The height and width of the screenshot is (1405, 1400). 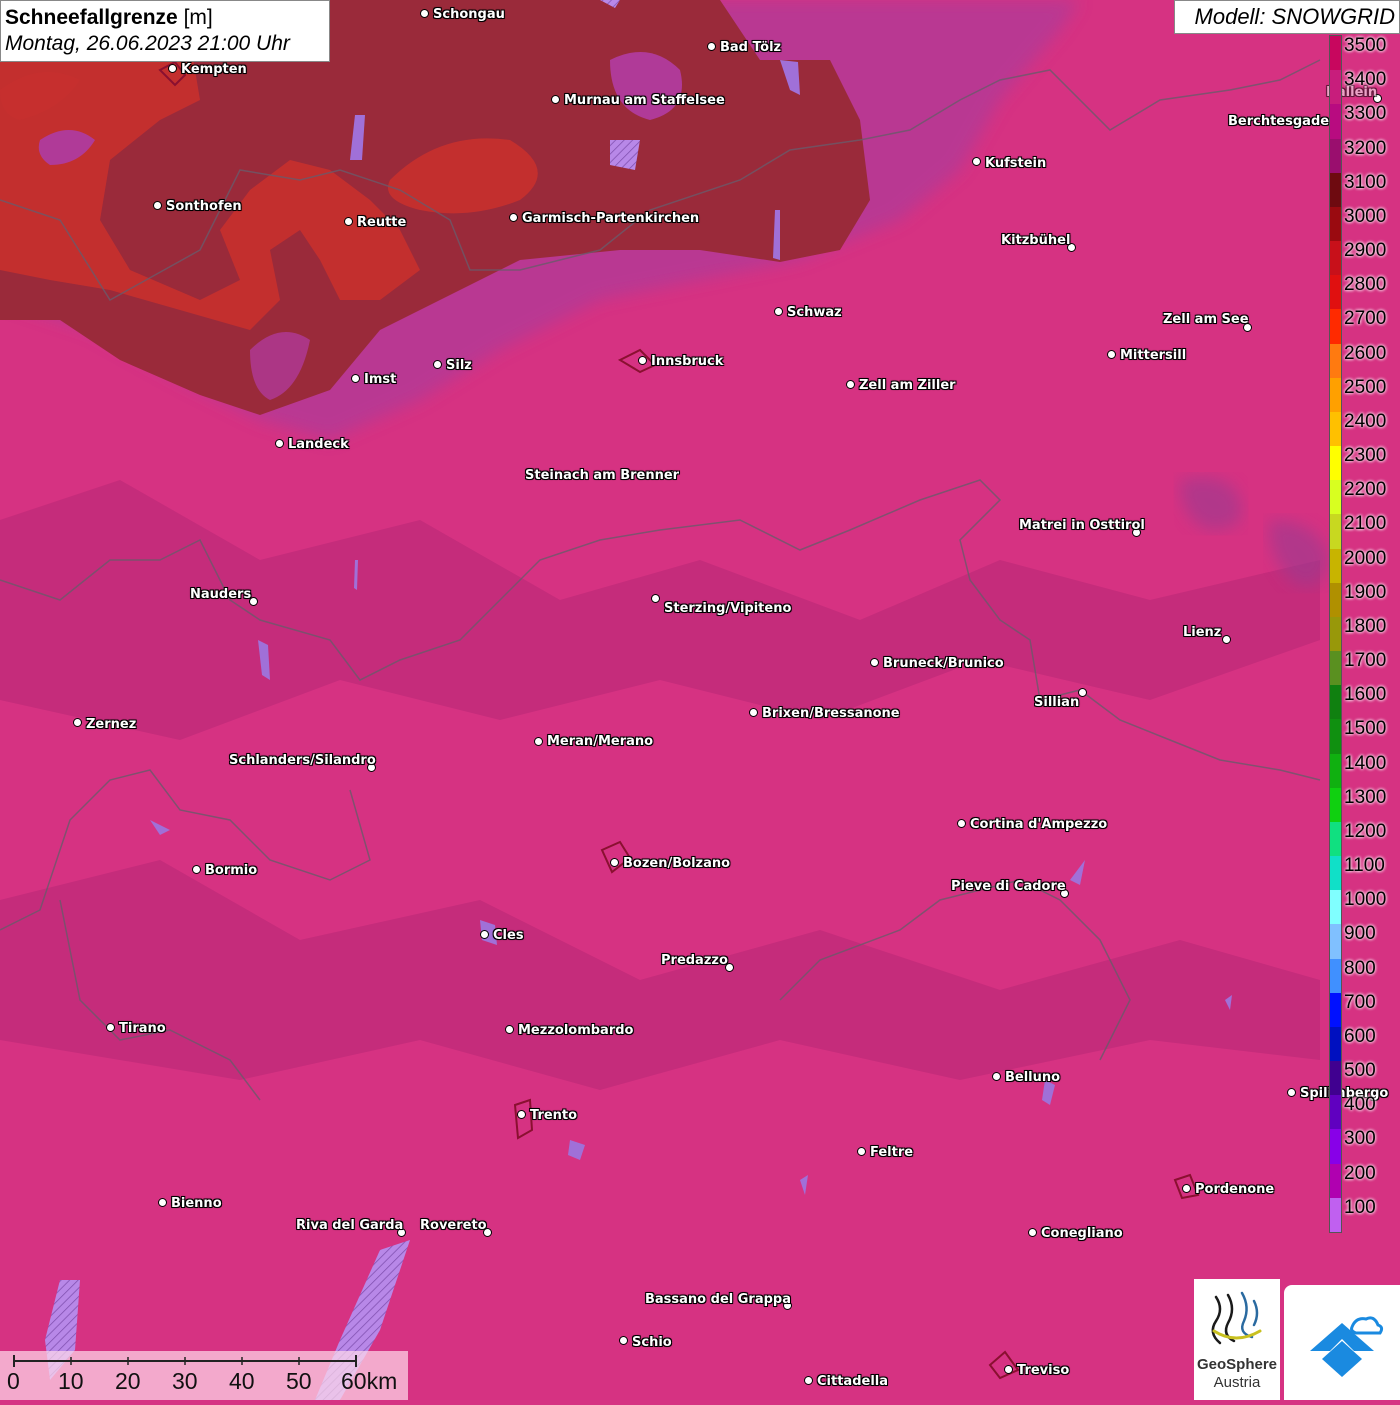 What do you see at coordinates (71, 1381) in the screenshot?
I see `scale-tick-10: 10` at bounding box center [71, 1381].